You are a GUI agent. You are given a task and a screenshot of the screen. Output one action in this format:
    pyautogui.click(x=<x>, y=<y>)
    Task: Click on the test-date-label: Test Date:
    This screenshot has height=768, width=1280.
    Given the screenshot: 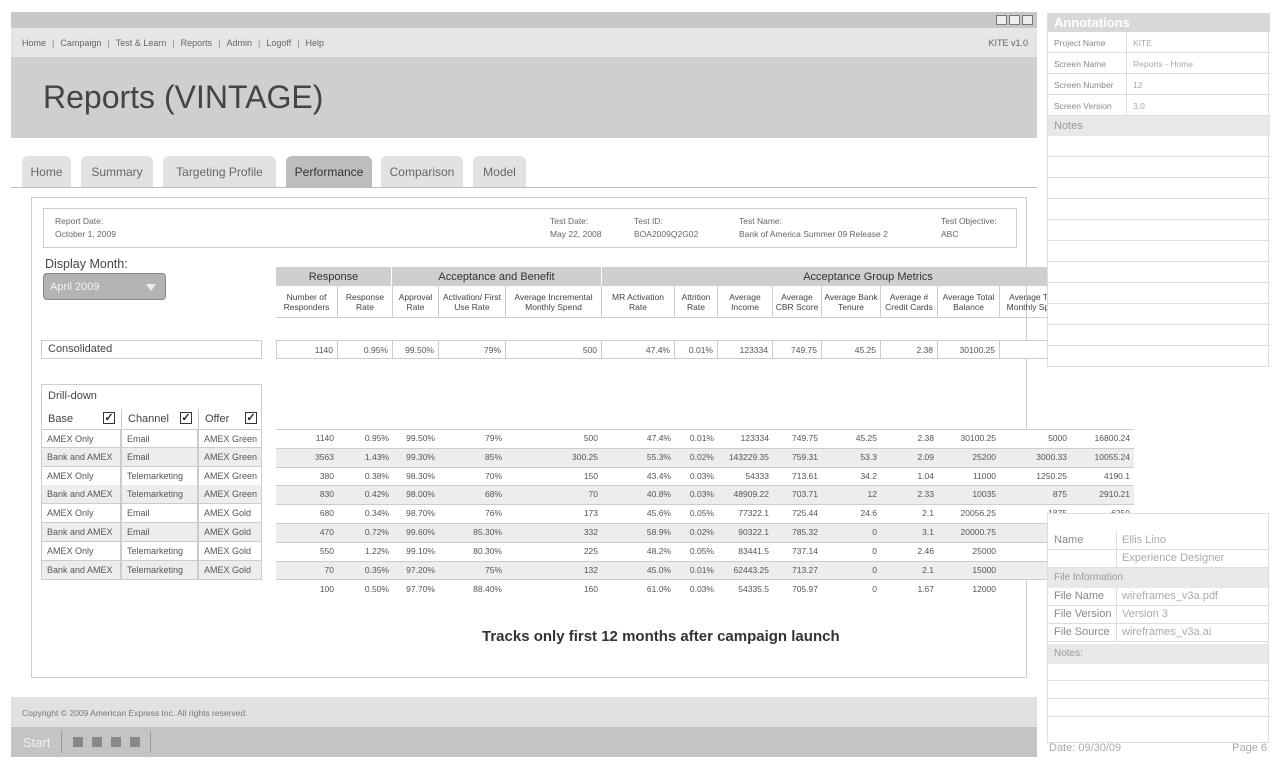 What is the action you would take?
    pyautogui.click(x=569, y=221)
    